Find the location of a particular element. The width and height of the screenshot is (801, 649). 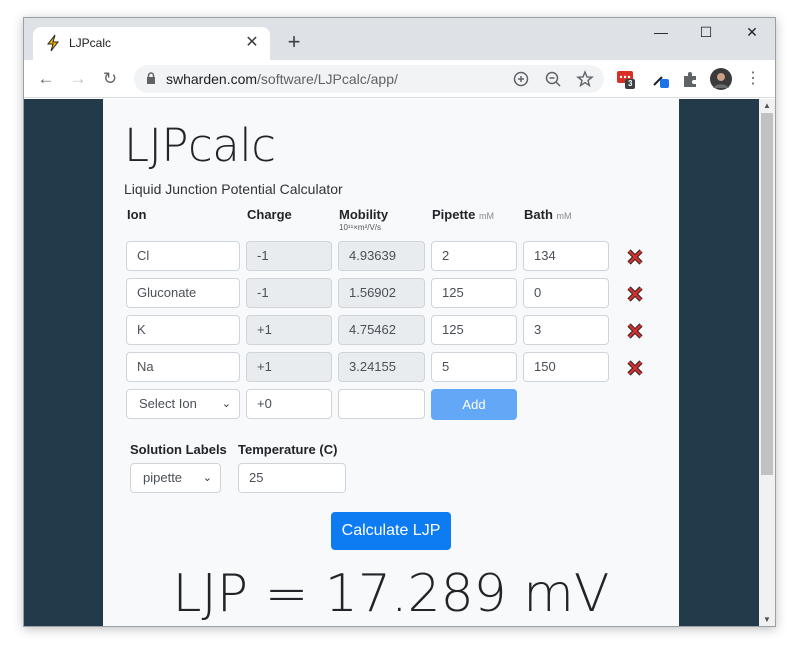

scroll-thumb is located at coordinates (767, 294).